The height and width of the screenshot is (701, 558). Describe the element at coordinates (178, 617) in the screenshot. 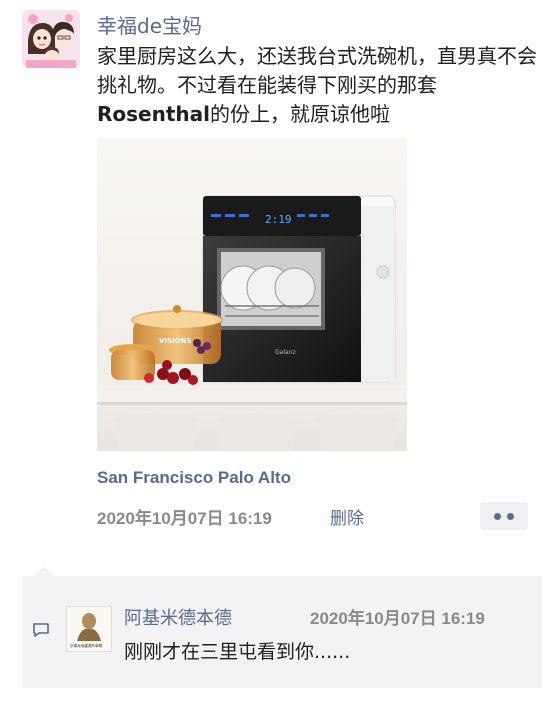

I see `commenter-name: 阿基米德本德` at that location.